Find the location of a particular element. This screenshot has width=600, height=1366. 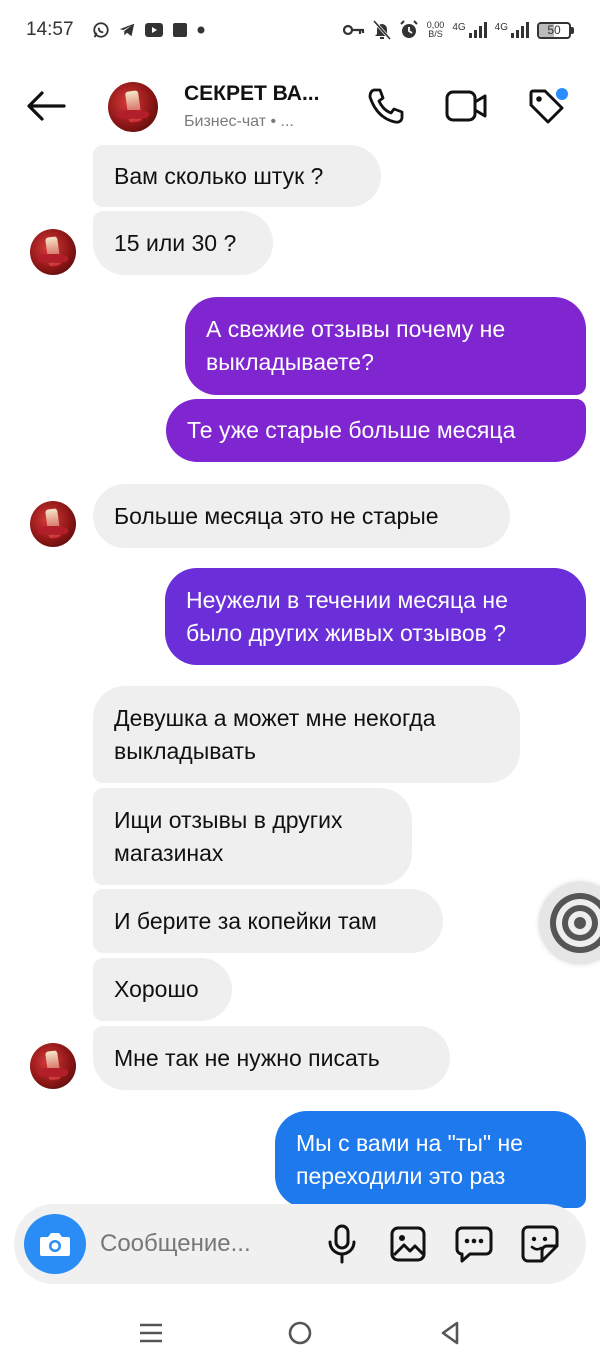

chat-bubble-icon is located at coordinates (474, 1244).